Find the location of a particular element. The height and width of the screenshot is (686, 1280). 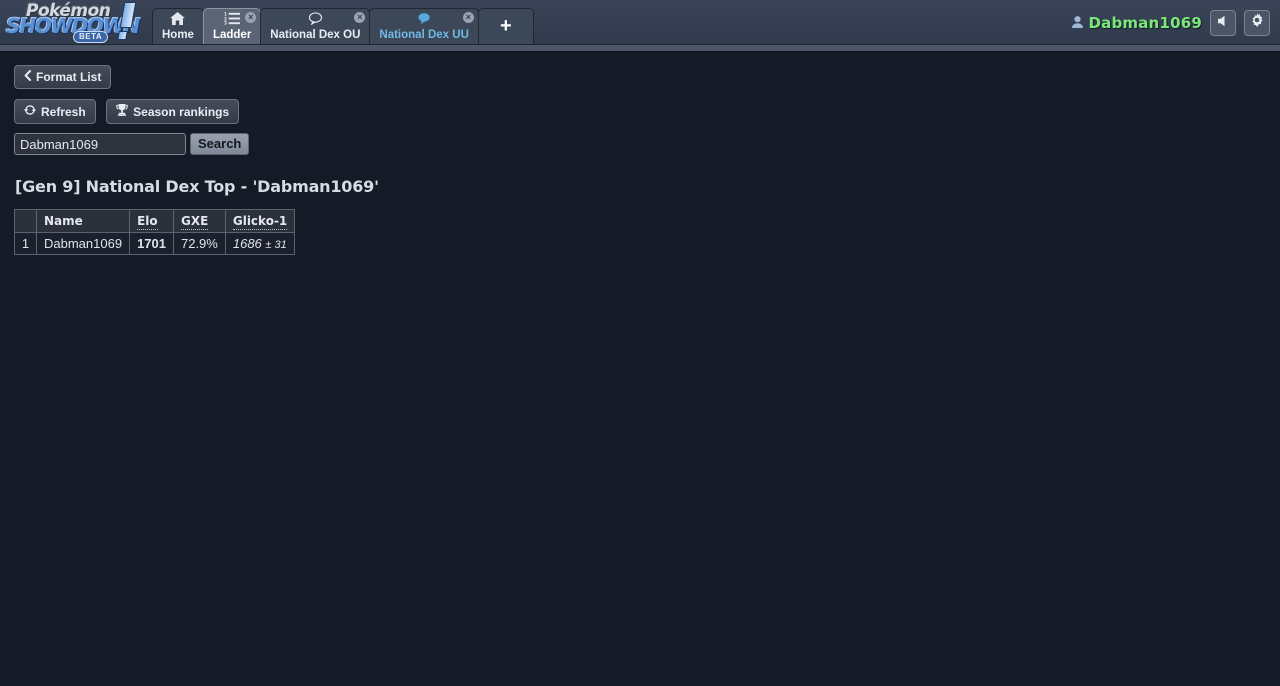

logo-exclamation-dot-icon is located at coordinates (122, 35).